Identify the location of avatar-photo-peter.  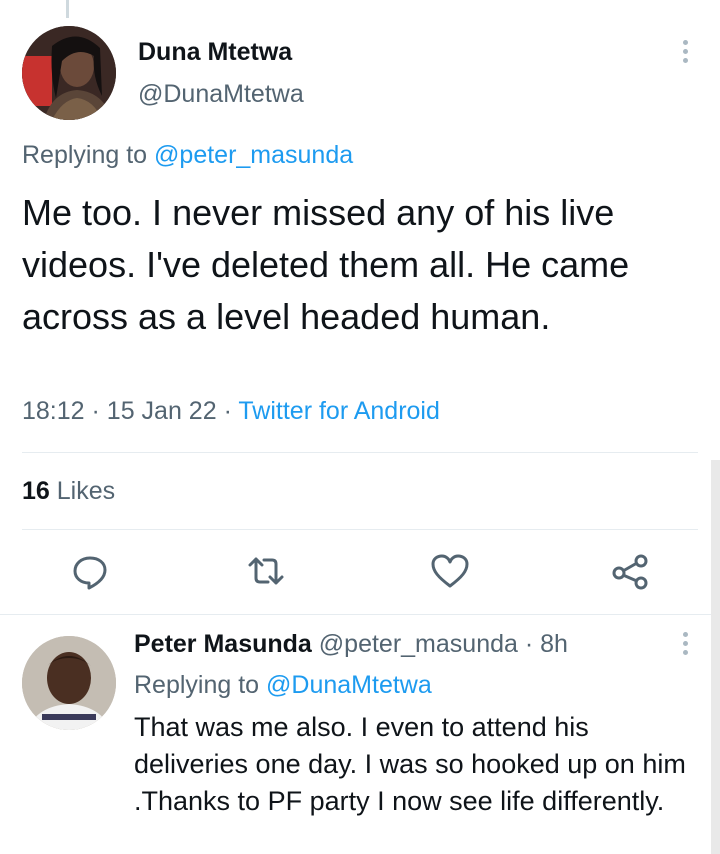
(69, 683).